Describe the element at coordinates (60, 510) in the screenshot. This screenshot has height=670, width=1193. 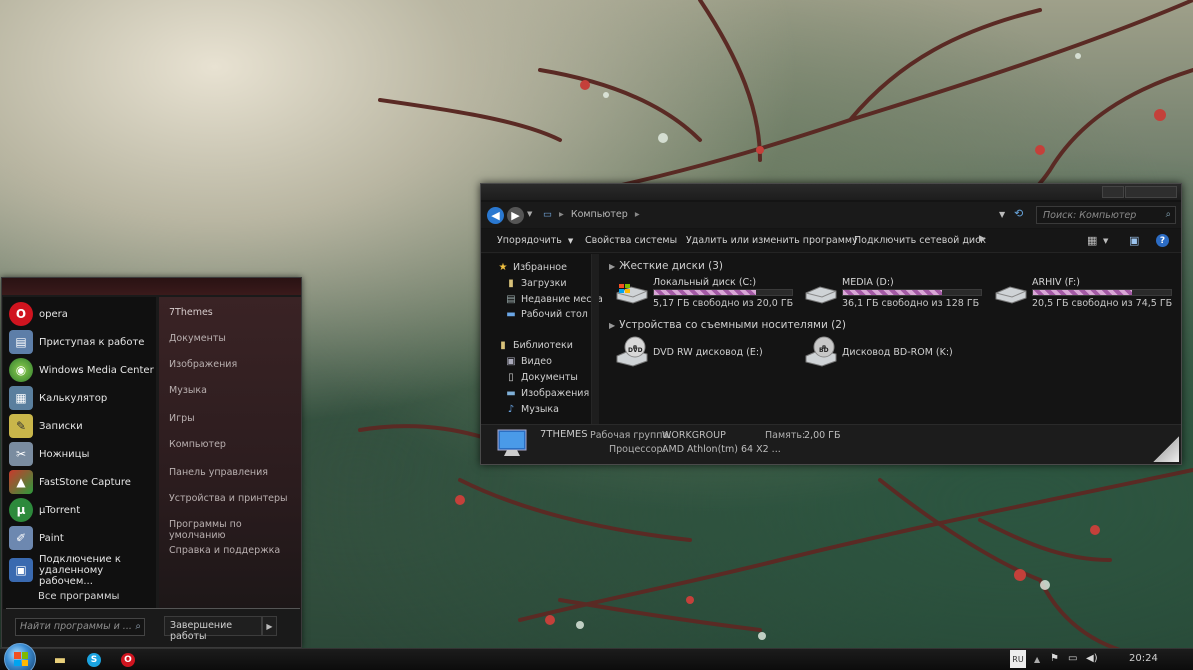
I see `pinned-item-label: µTorrent` at that location.